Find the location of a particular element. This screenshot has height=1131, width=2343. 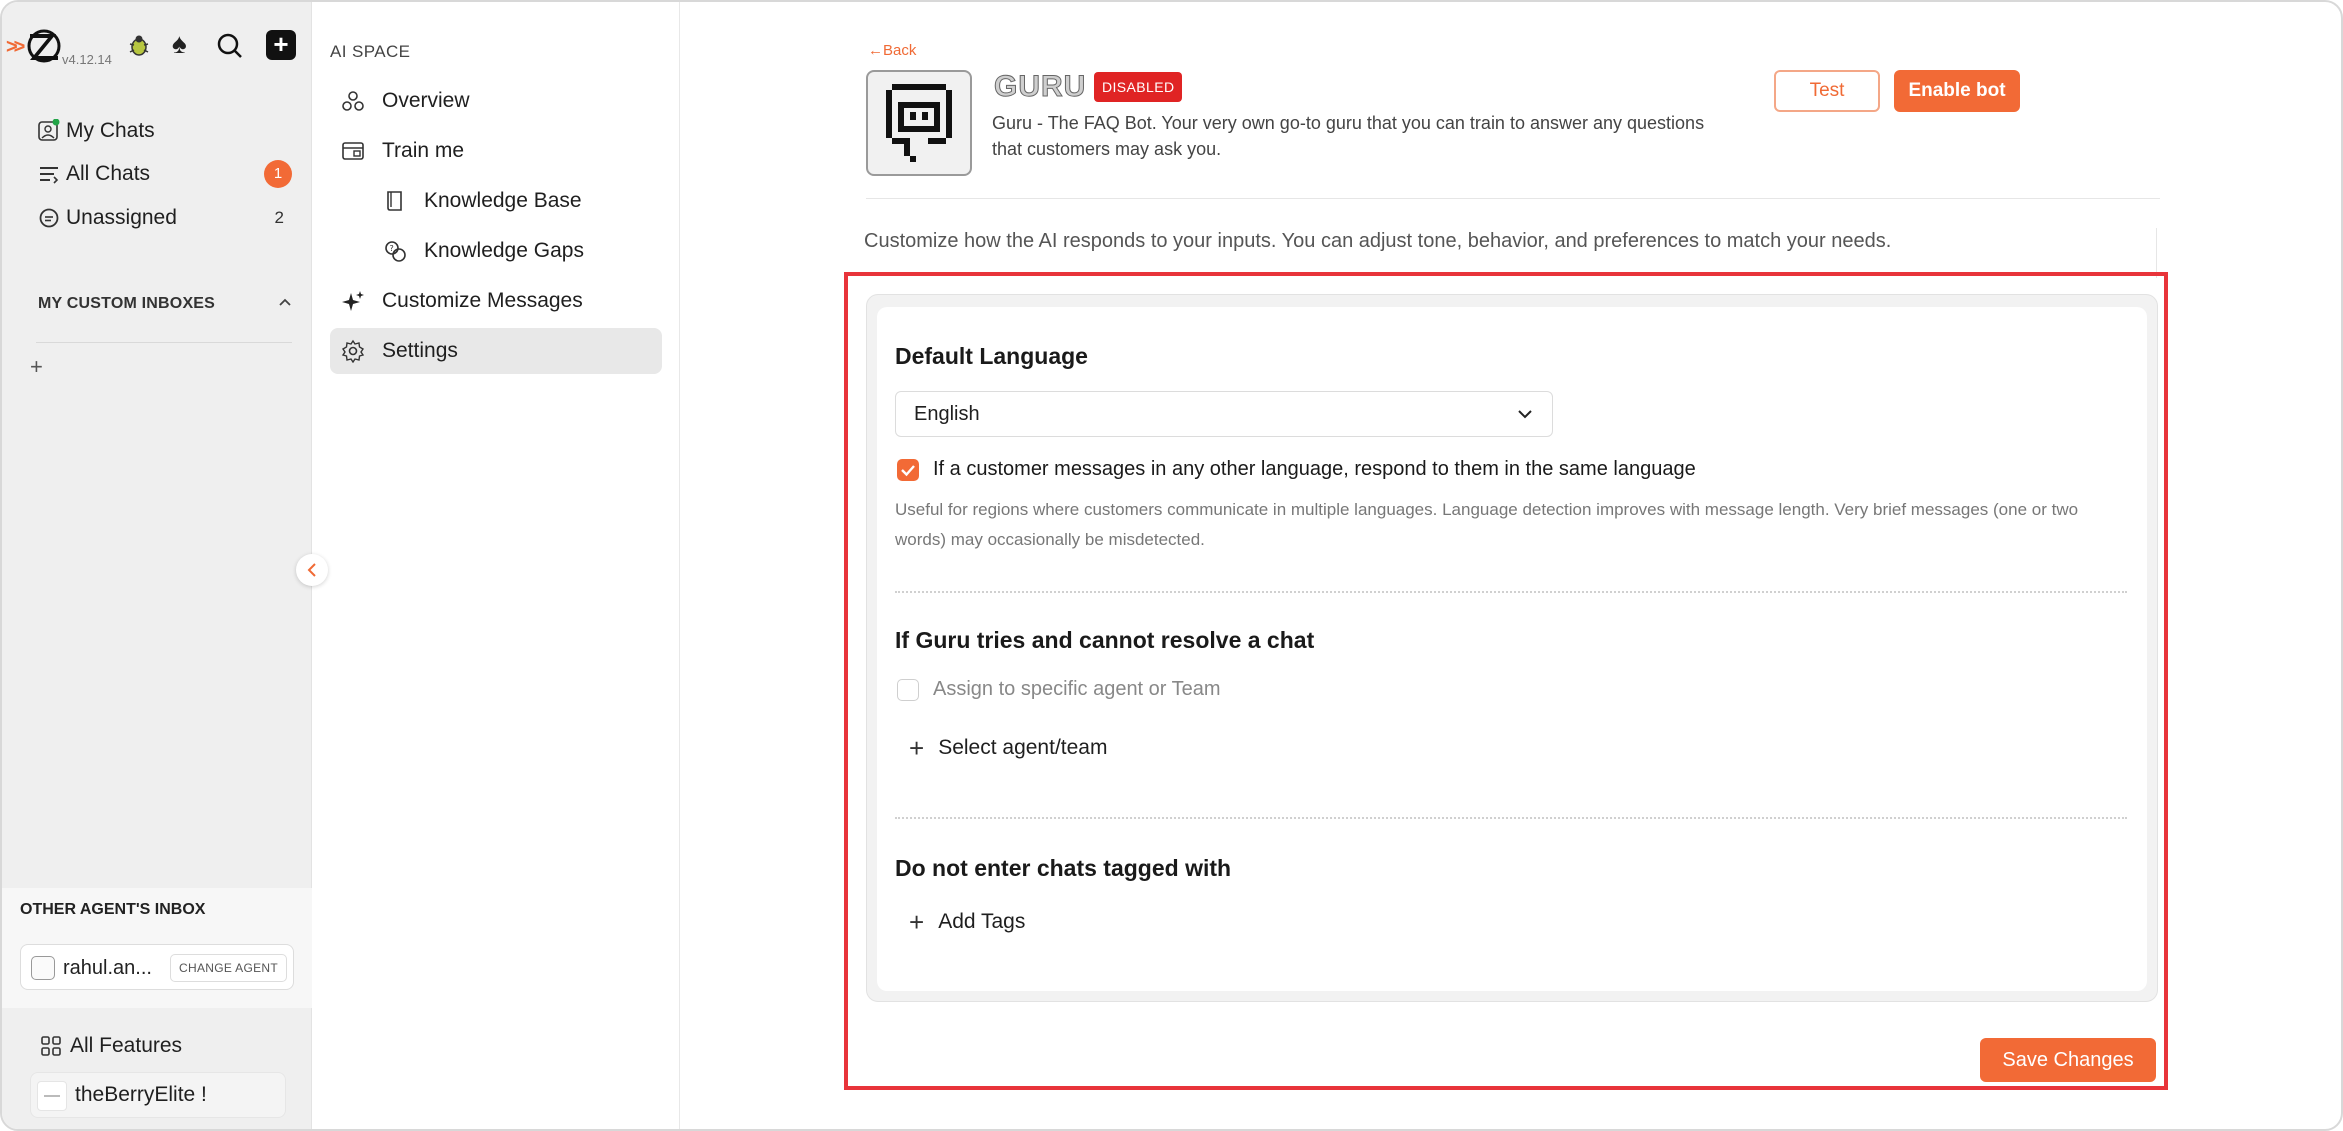

nav-label: All Chats is located at coordinates (108, 173).